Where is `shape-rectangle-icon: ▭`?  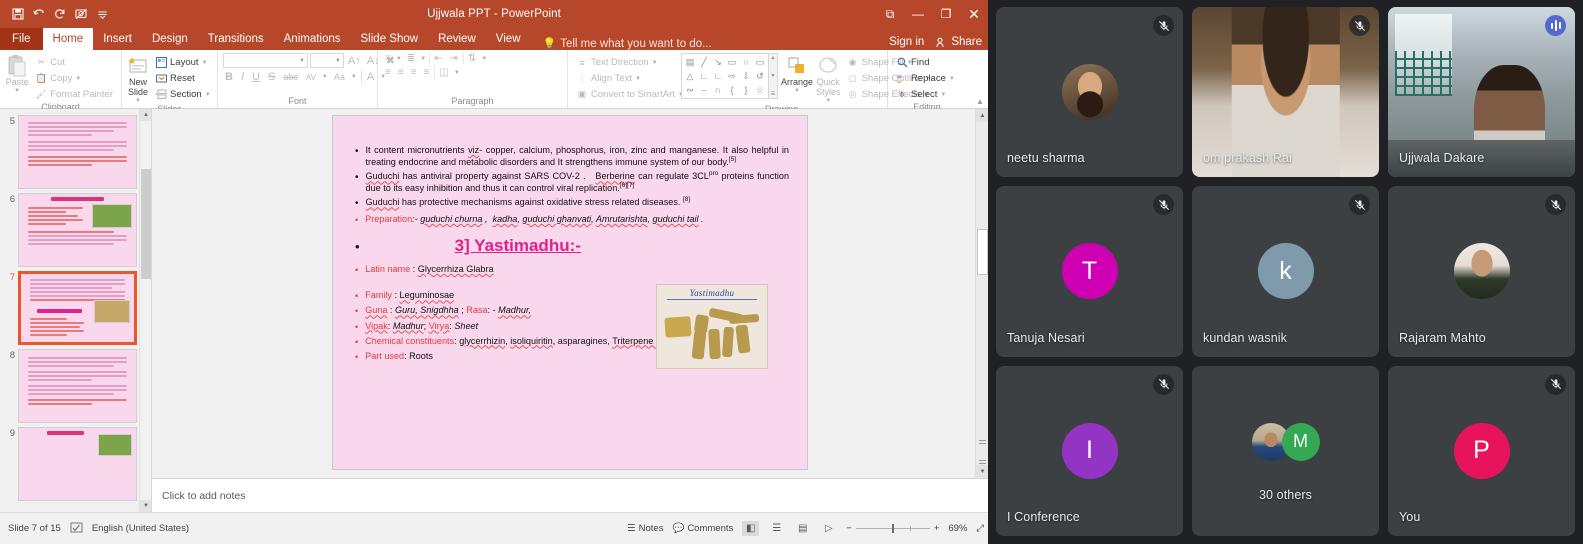 shape-rectangle-icon: ▭ is located at coordinates (732, 62).